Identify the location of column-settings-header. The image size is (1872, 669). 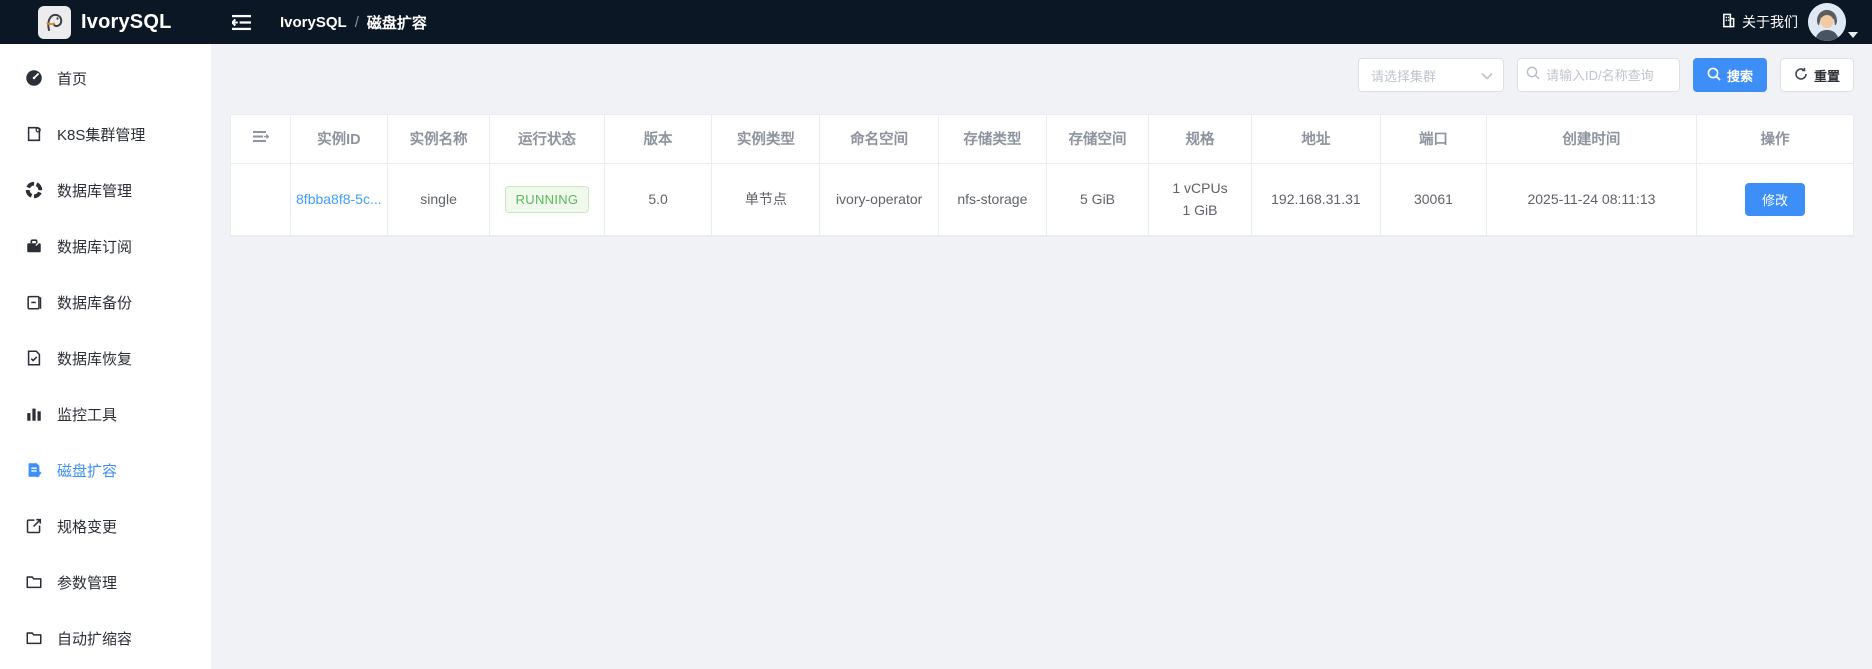
(261, 139).